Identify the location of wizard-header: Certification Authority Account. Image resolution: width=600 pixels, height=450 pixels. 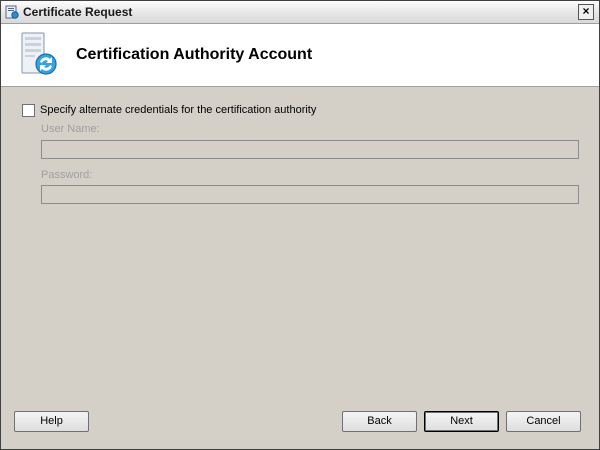
(300, 55).